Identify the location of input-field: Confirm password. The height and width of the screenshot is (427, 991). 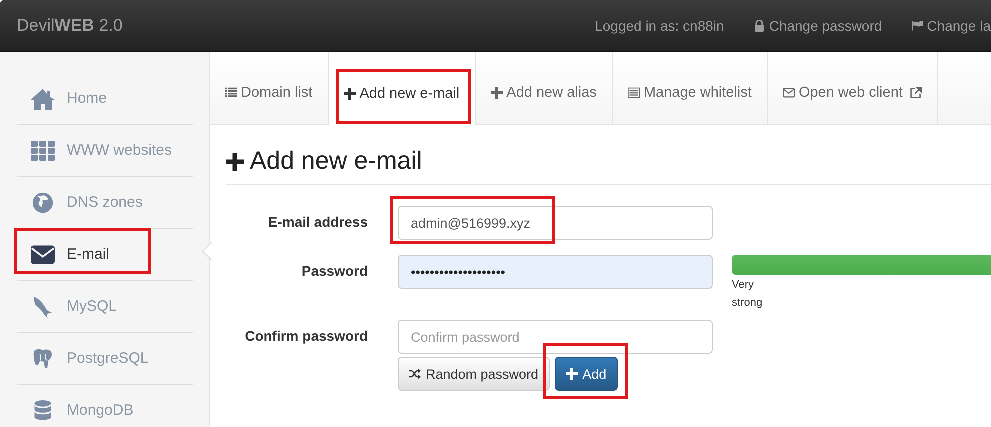
(555, 337).